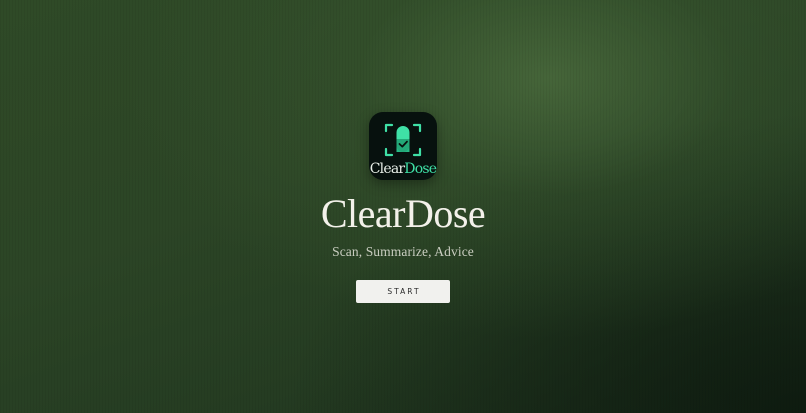 The height and width of the screenshot is (413, 806). Describe the element at coordinates (420, 169) in the screenshot. I see `logo-word-dose: Dose` at that location.